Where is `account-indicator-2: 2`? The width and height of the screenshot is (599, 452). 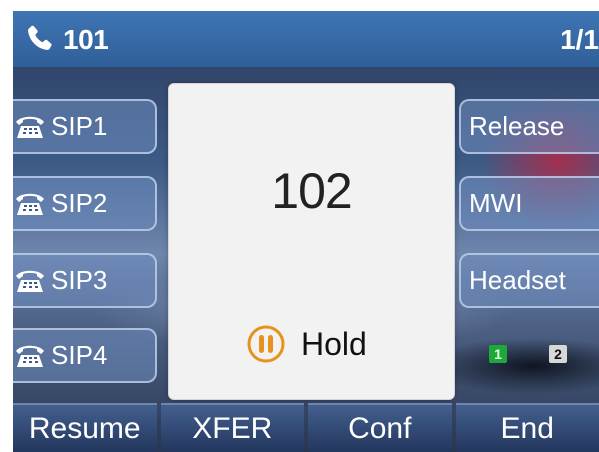
account-indicator-2: 2 is located at coordinates (558, 354).